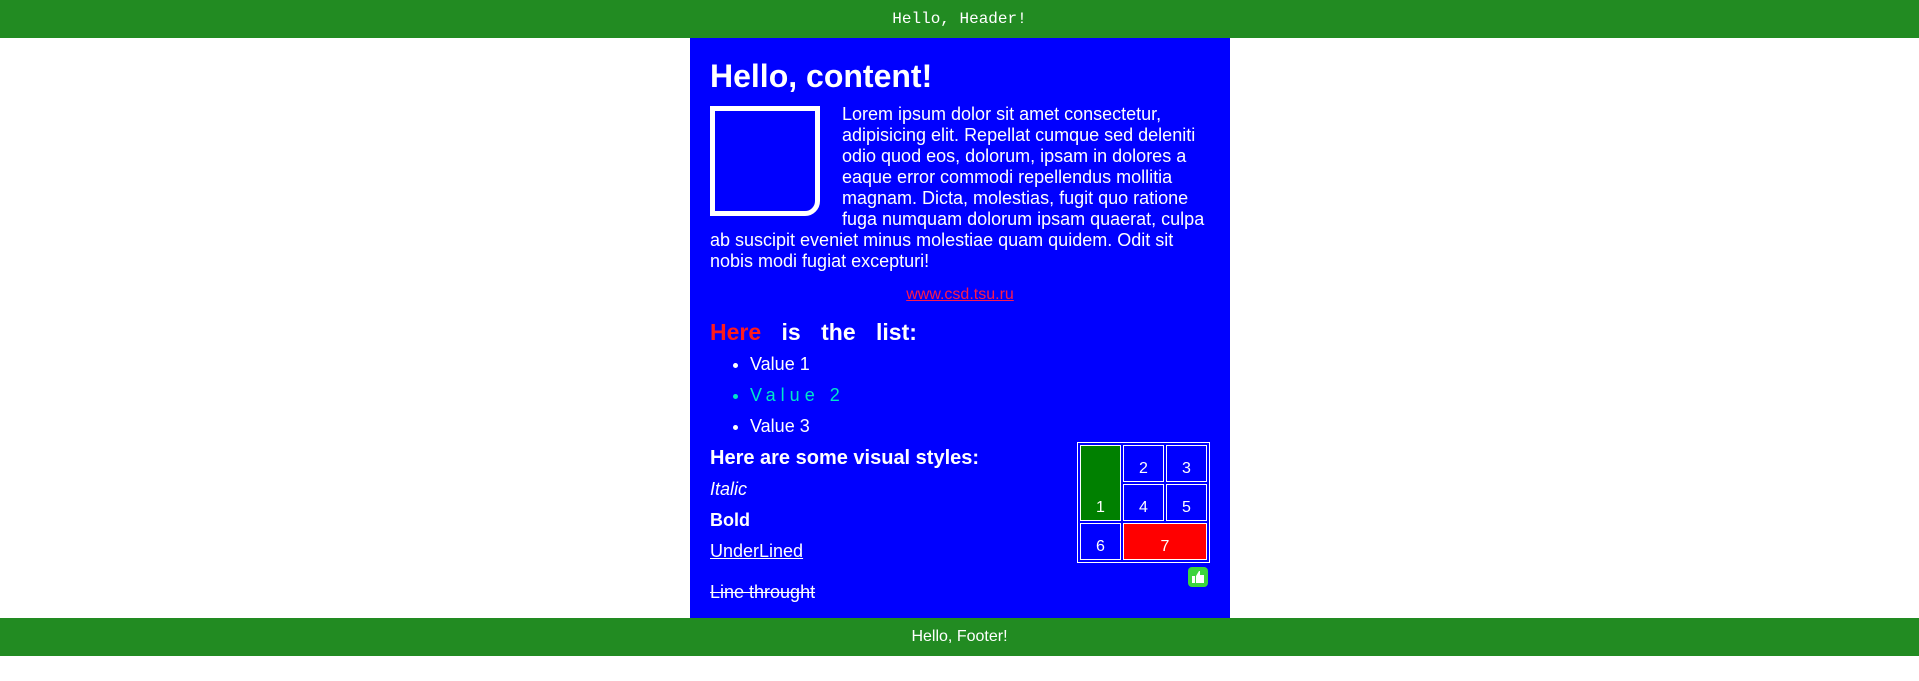 Image resolution: width=1919 pixels, height=681 pixels. I want to click on list-title-rest: is the list:, so click(849, 332).